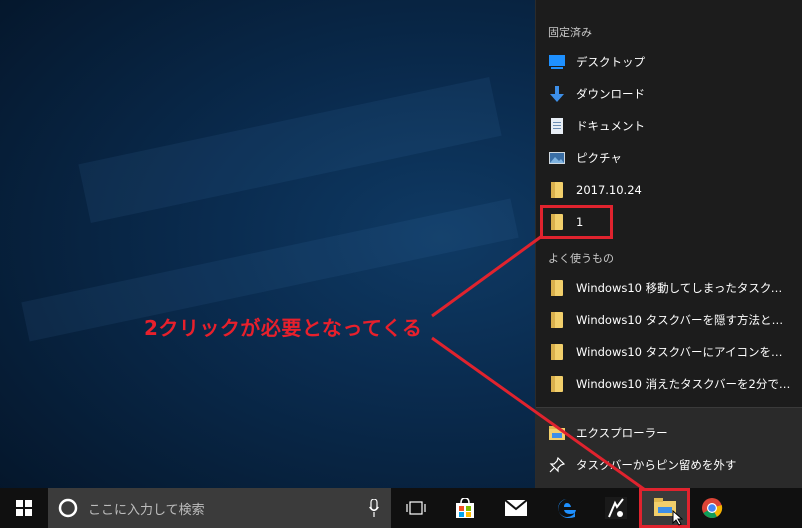 This screenshot has height=528, width=802. I want to click on chrome-button, so click(712, 508).